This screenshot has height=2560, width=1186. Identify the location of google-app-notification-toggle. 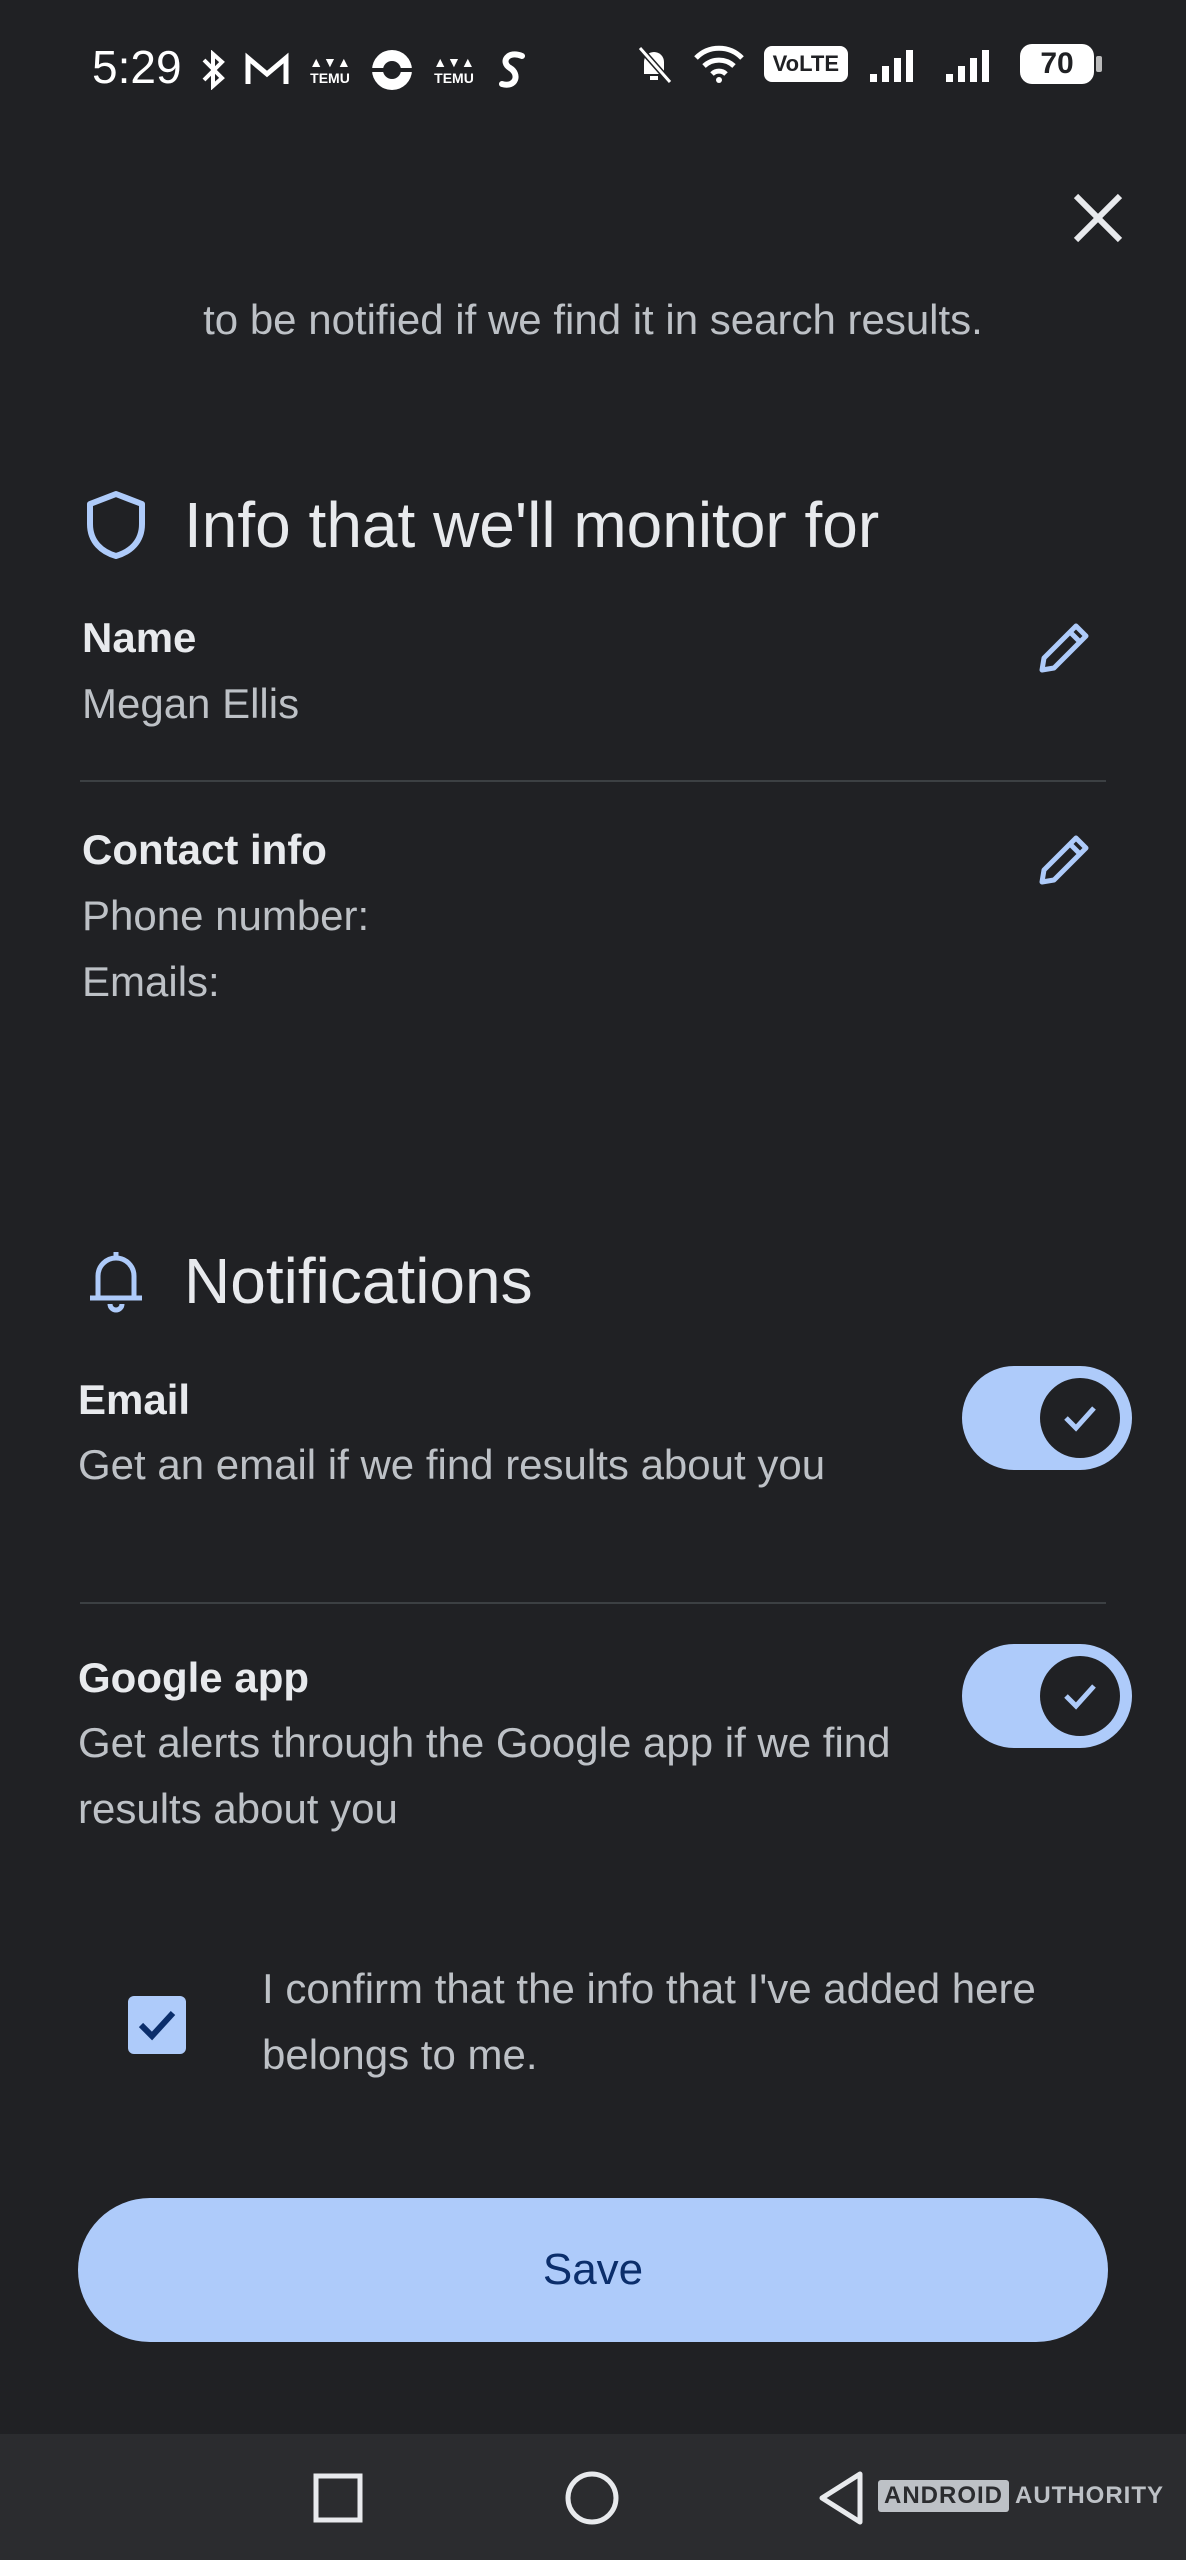
(1047, 1696).